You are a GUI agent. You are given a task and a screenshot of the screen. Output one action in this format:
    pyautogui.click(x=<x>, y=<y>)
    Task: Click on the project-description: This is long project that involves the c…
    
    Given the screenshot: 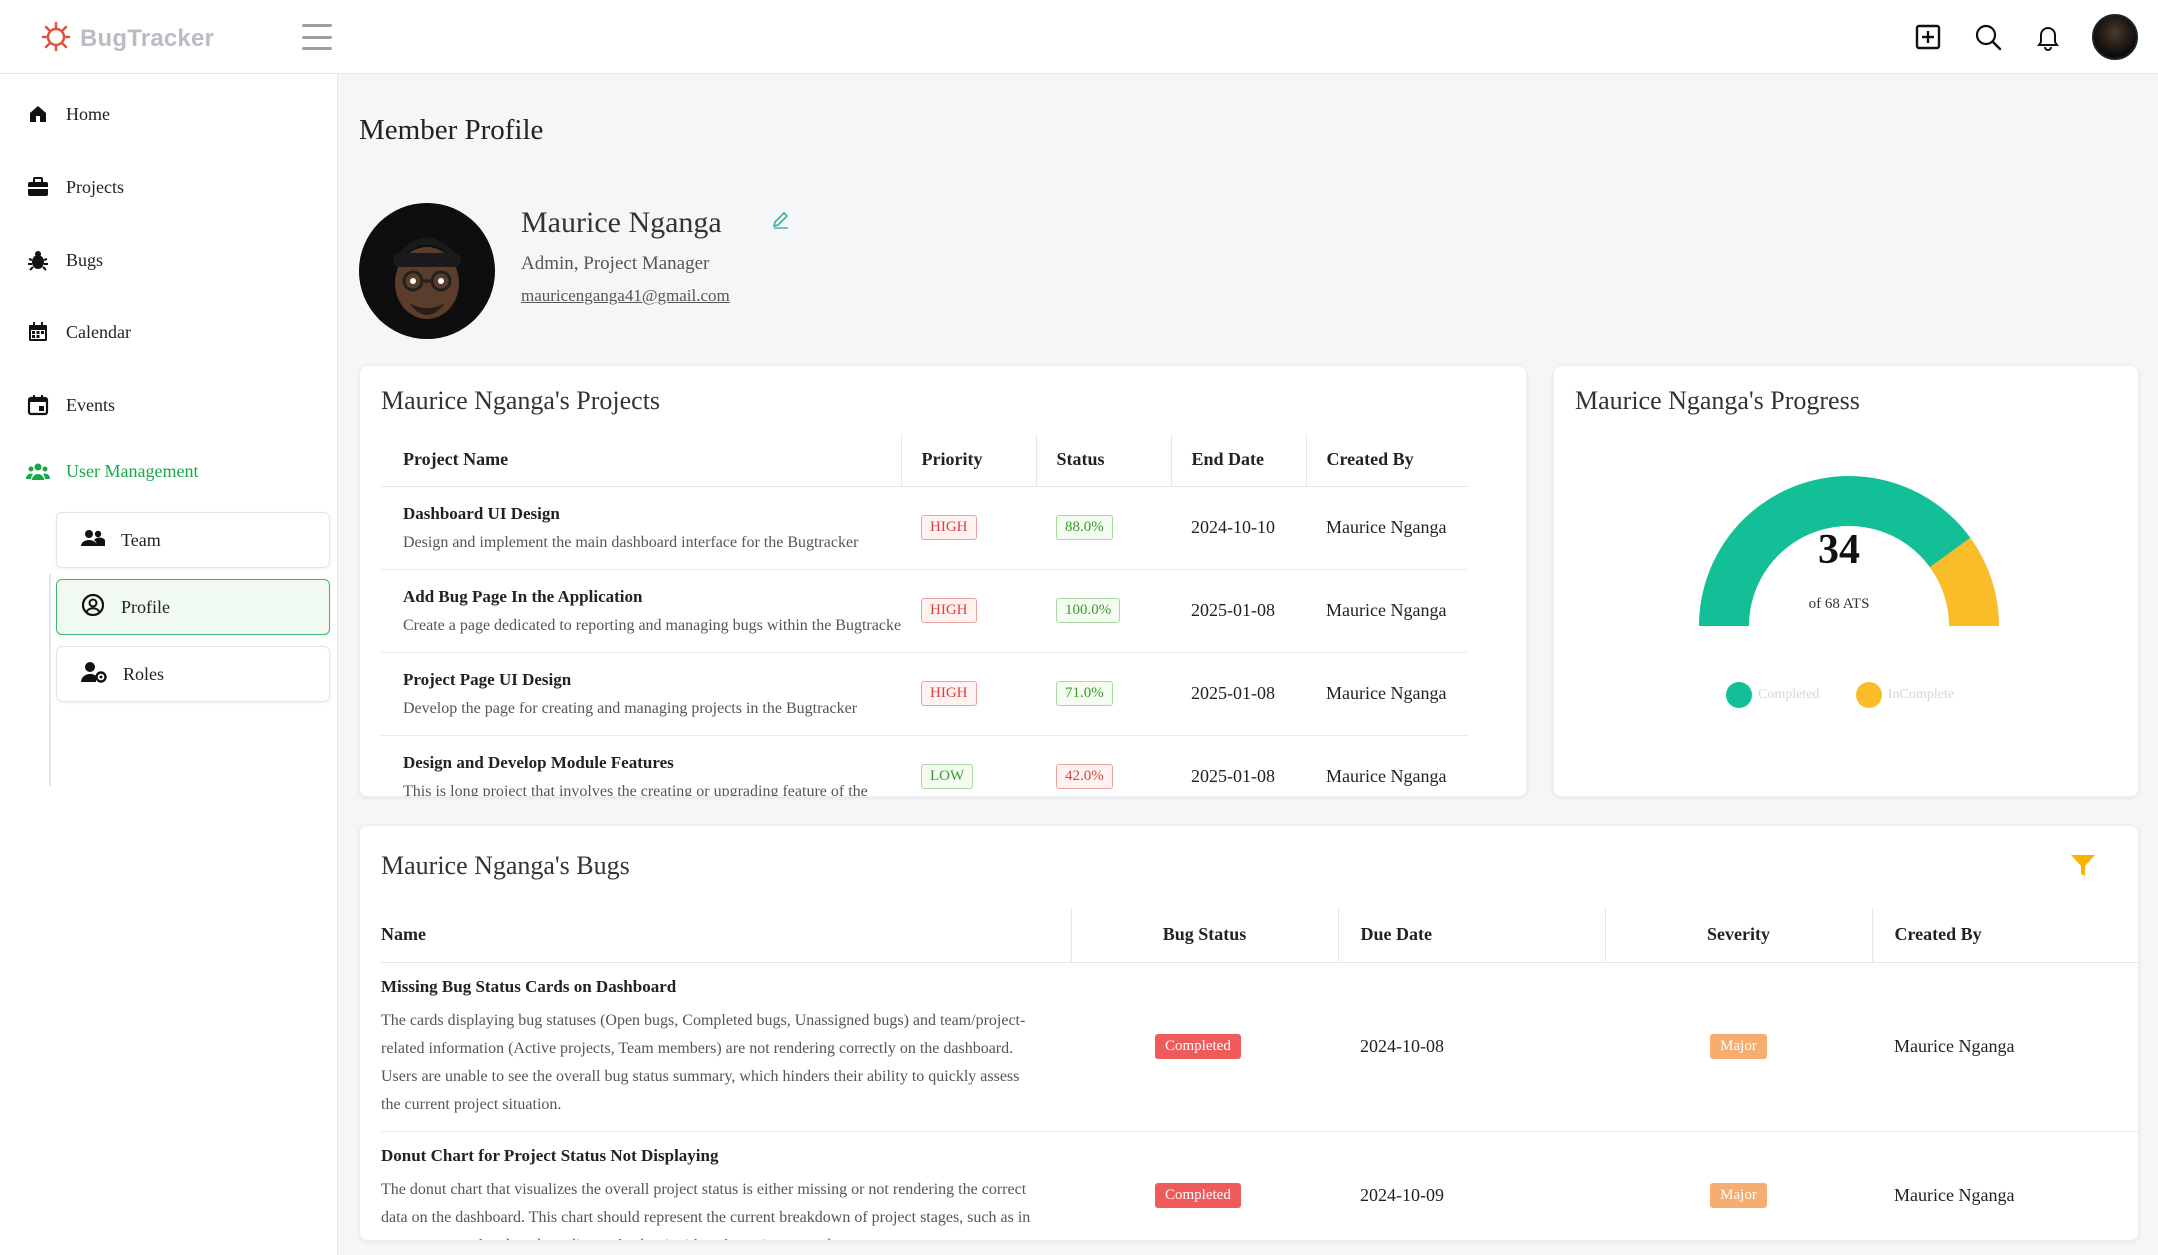 What is the action you would take?
    pyautogui.click(x=635, y=789)
    